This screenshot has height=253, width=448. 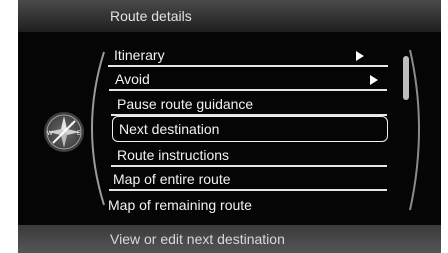 What do you see at coordinates (248, 55) in the screenshot?
I see `menu-item-itinerary: Itinerary` at bounding box center [248, 55].